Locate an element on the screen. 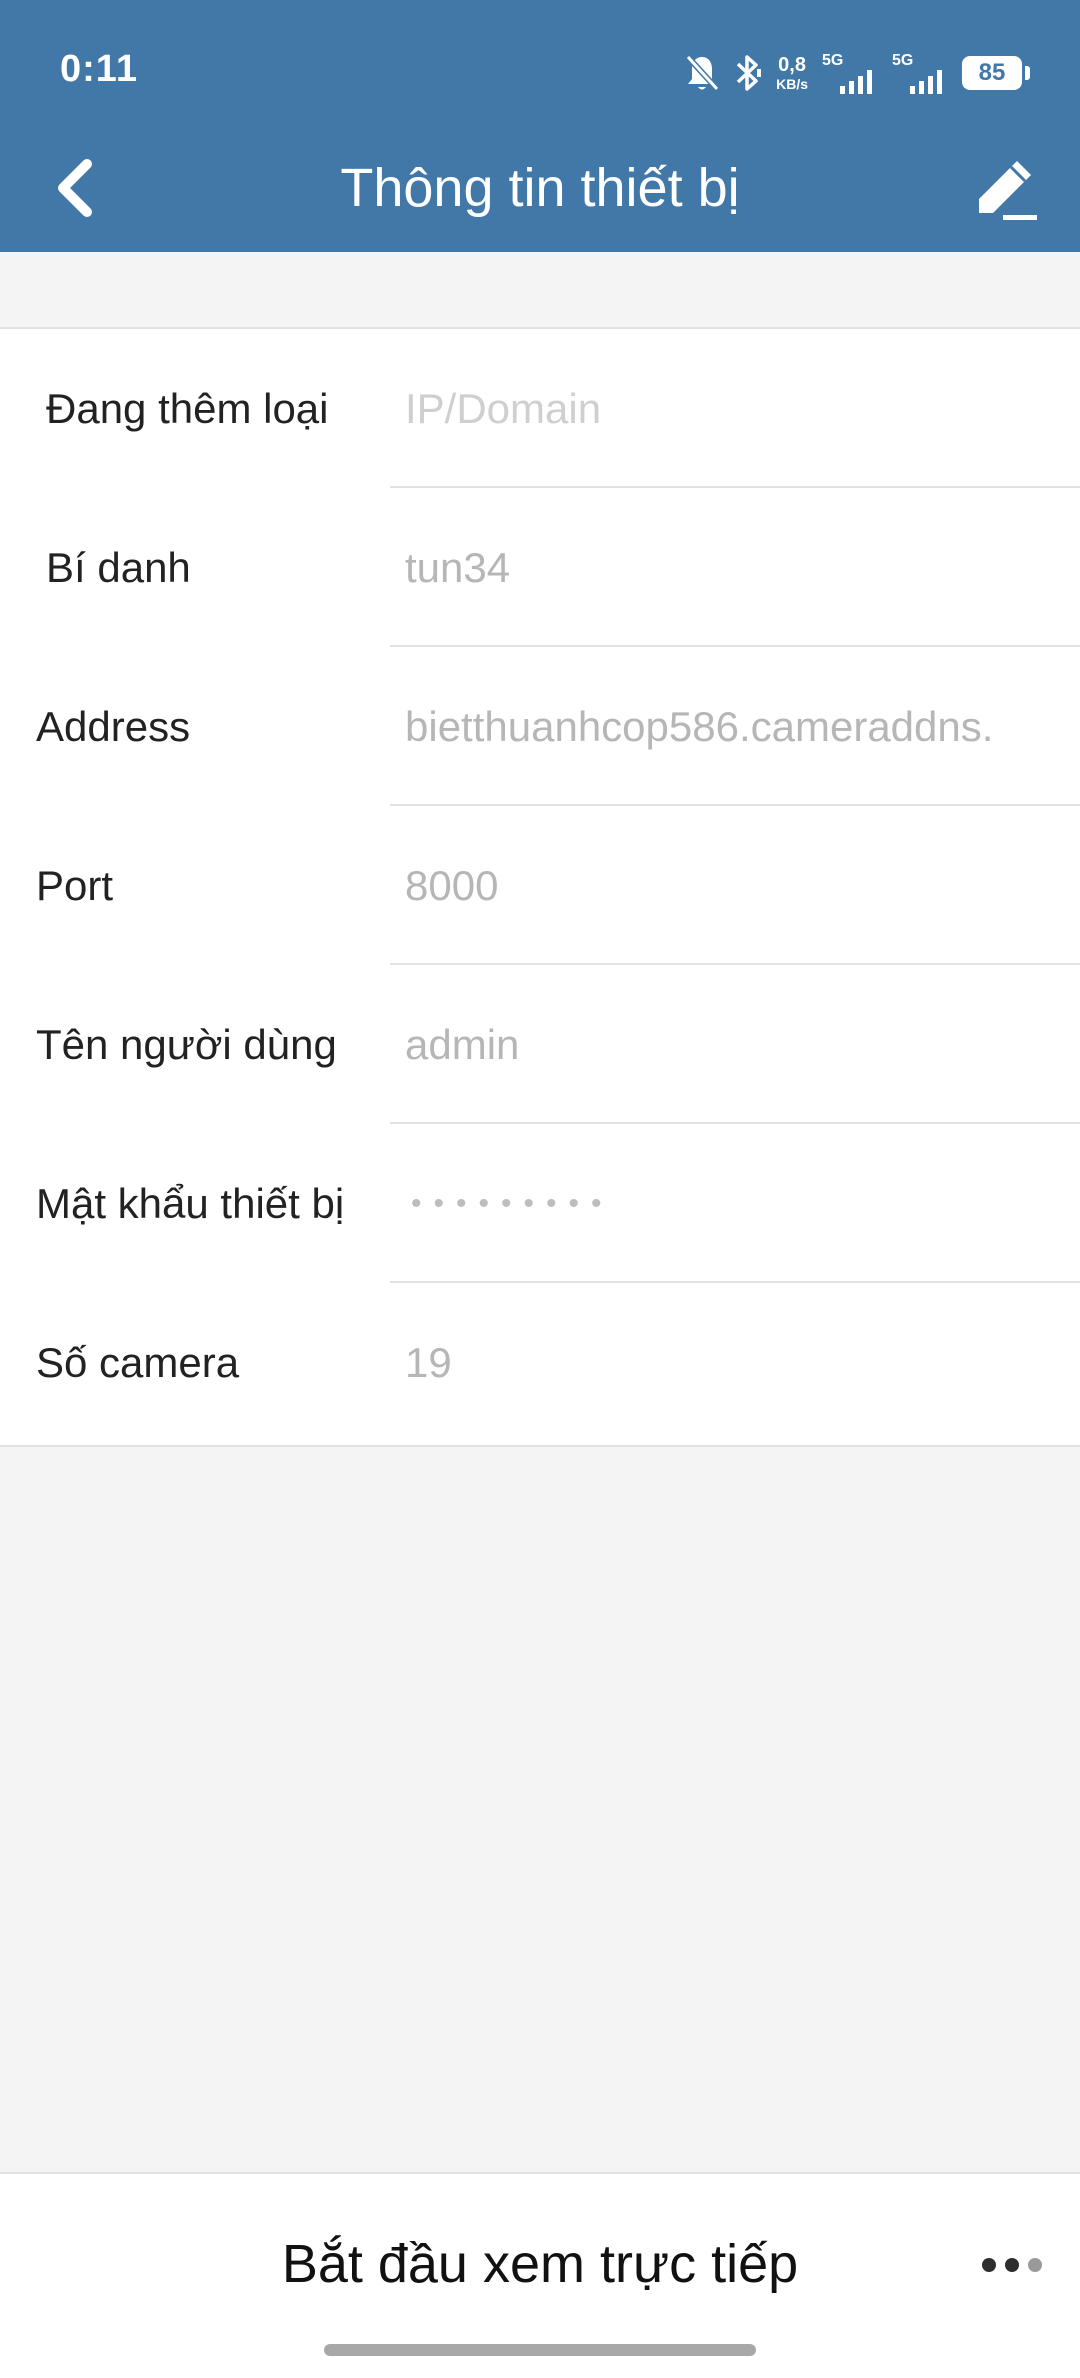 The width and height of the screenshot is (1080, 2378). net-speed: 0,8 KB/s is located at coordinates (792, 73).